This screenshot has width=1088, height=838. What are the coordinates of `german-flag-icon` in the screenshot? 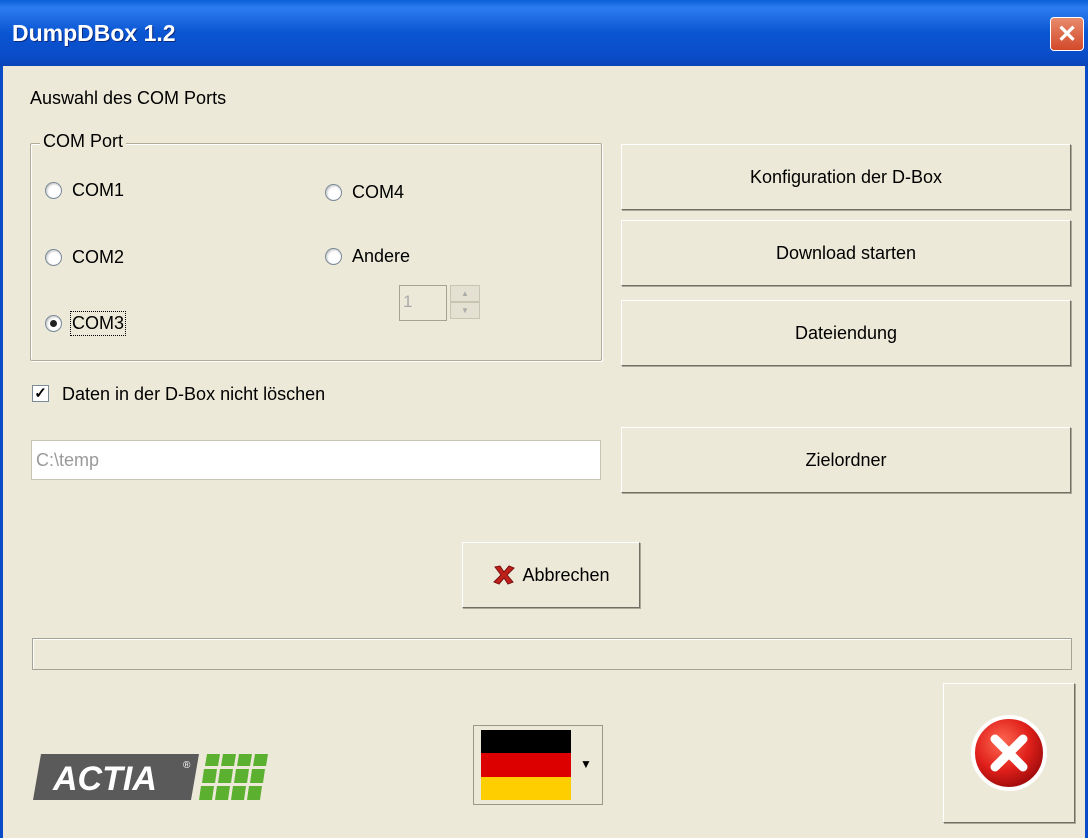 It's located at (526, 765).